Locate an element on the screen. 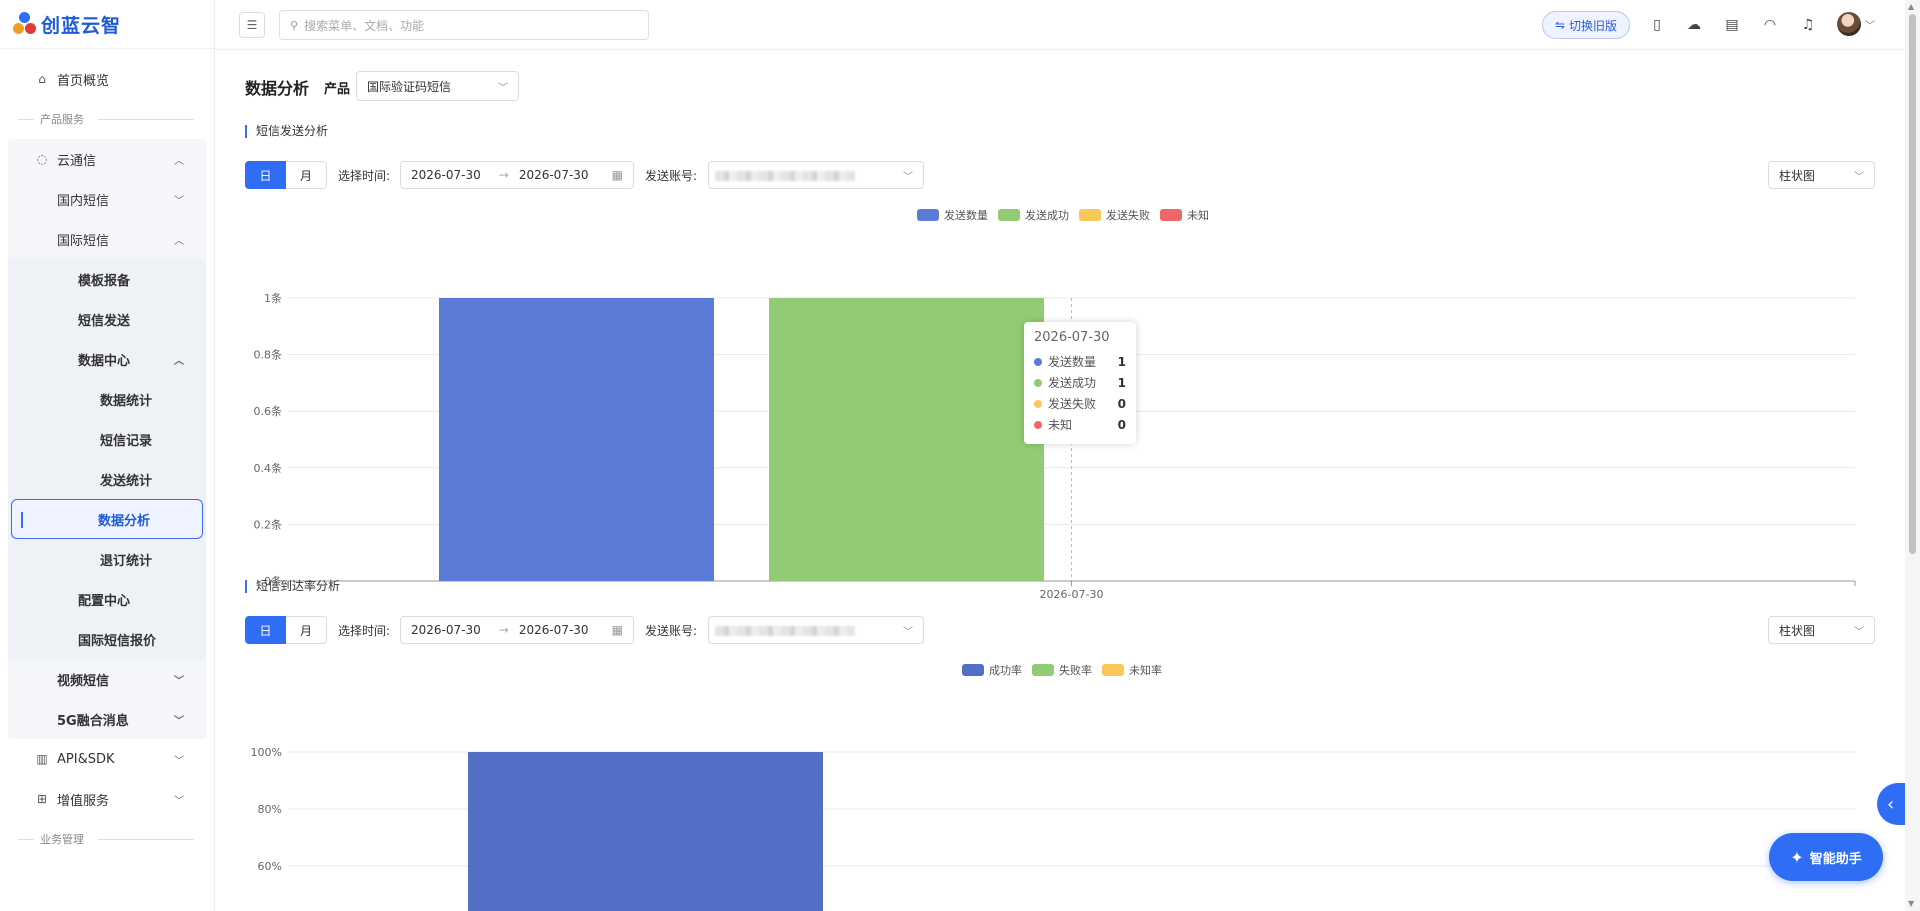 The image size is (1920, 911). sidebar-item-data-center: 数据中心 ︿ is located at coordinates (107, 359).